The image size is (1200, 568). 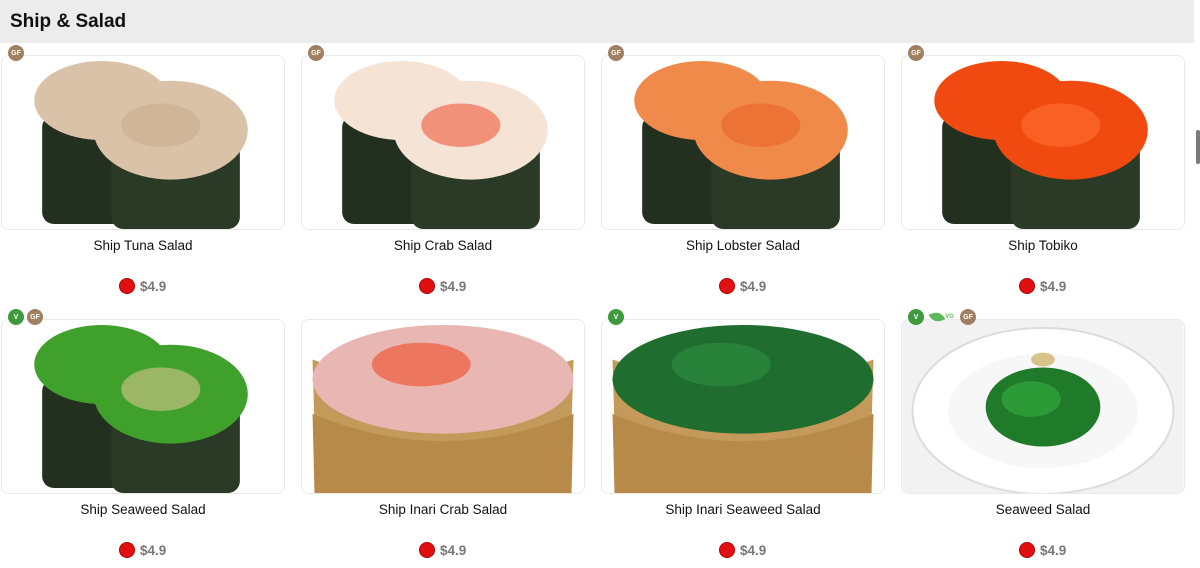 I want to click on menu-item-card: GF Ship Tobiko $4.9, so click(x=1043, y=168).